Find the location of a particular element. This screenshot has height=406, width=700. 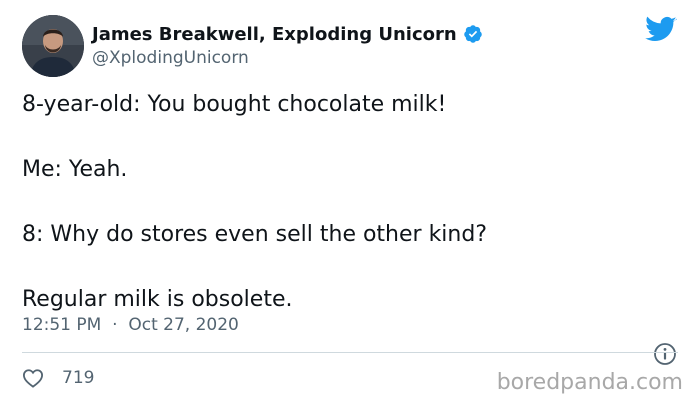

tweet-time: 12:51 PM is located at coordinates (62, 325).